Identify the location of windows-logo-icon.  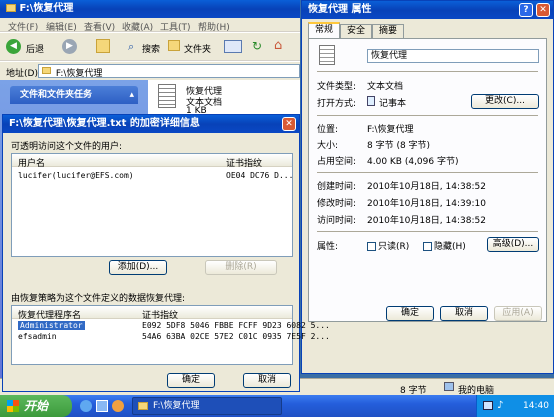
(13, 406).